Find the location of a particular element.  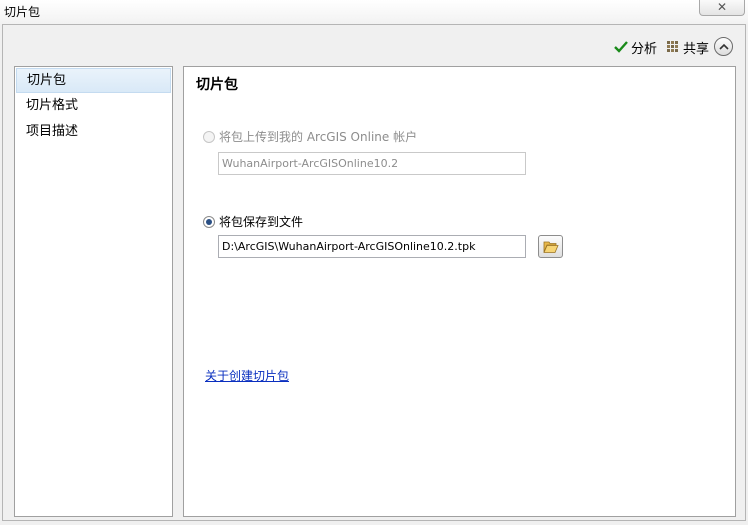

share-grid-icon is located at coordinates (672, 46).